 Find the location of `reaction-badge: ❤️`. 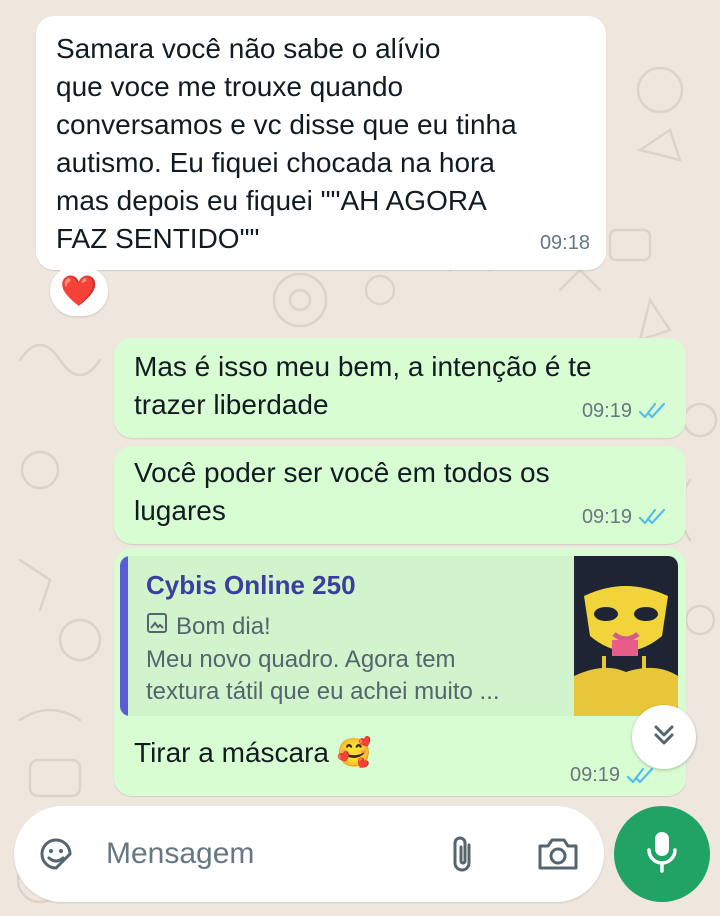

reaction-badge: ❤️ is located at coordinates (79, 291).